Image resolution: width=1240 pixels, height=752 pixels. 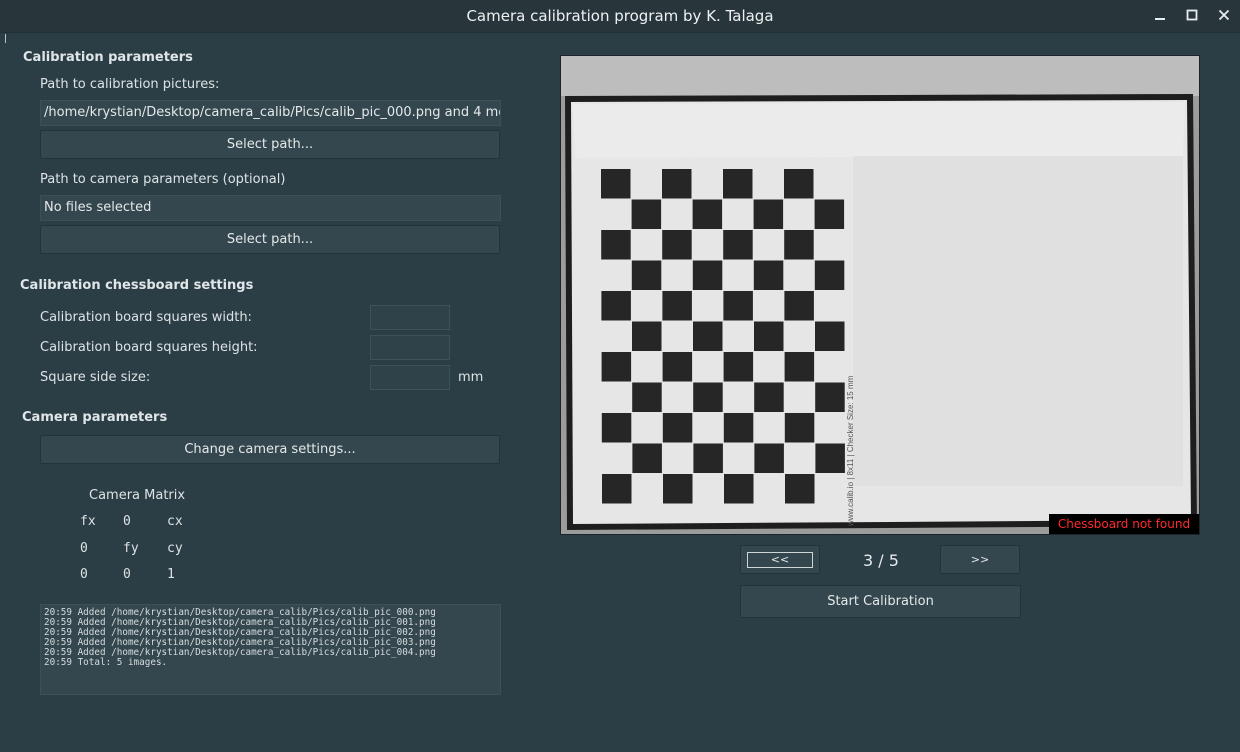 What do you see at coordinates (149, 347) in the screenshot?
I see `squares-height-label: Calibration board squares height:` at bounding box center [149, 347].